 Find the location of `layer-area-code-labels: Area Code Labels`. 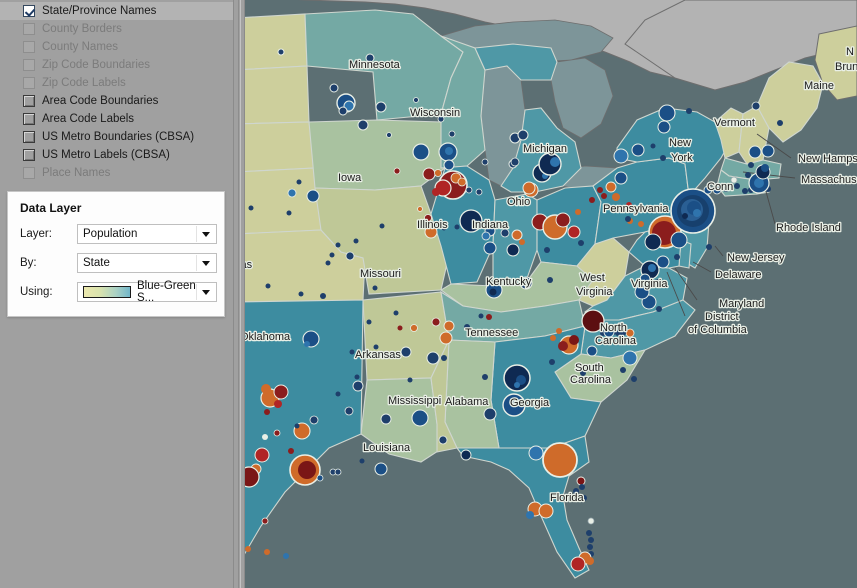

layer-area-code-labels: Area Code Labels is located at coordinates (116, 119).